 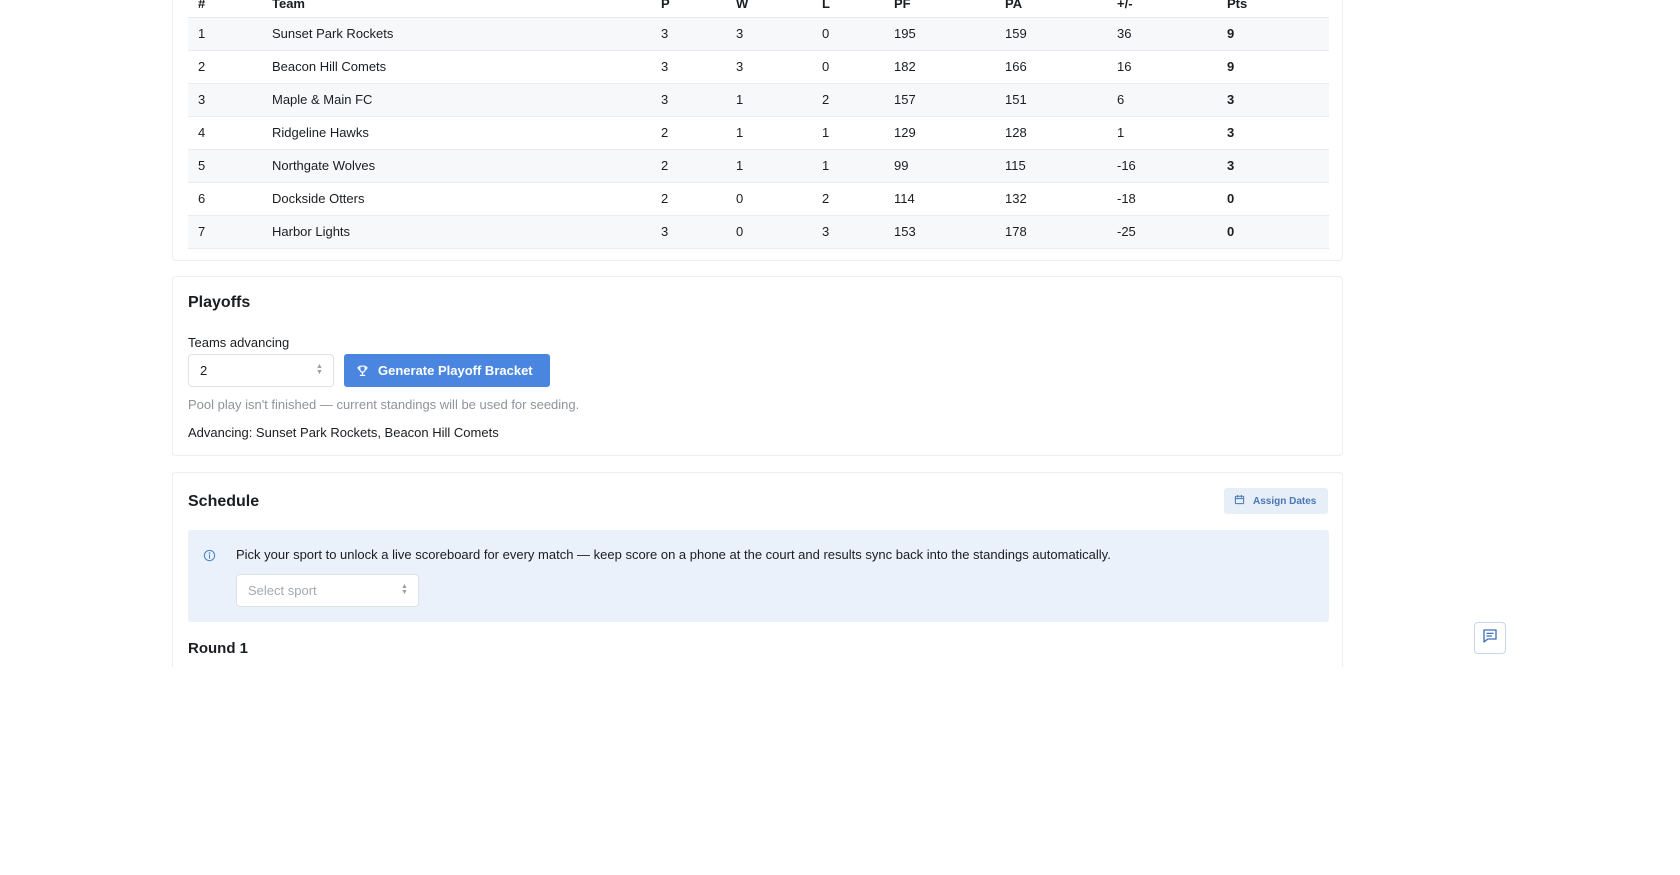 What do you see at coordinates (456, 67) in the screenshot?
I see `team-cell: Beacon Hill Comets` at bounding box center [456, 67].